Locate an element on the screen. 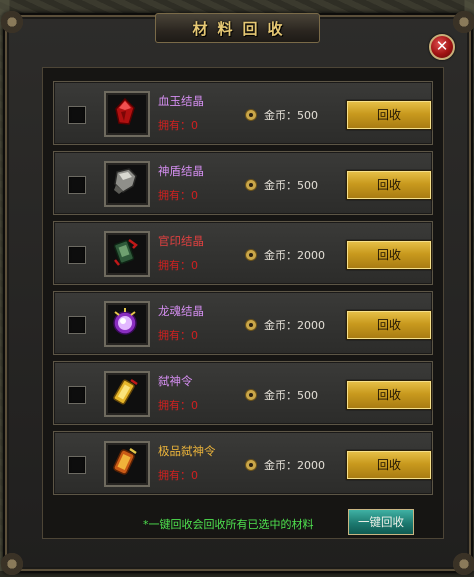 The height and width of the screenshot is (577, 474). one-key-recycle-button: 一键回收 is located at coordinates (381, 522).